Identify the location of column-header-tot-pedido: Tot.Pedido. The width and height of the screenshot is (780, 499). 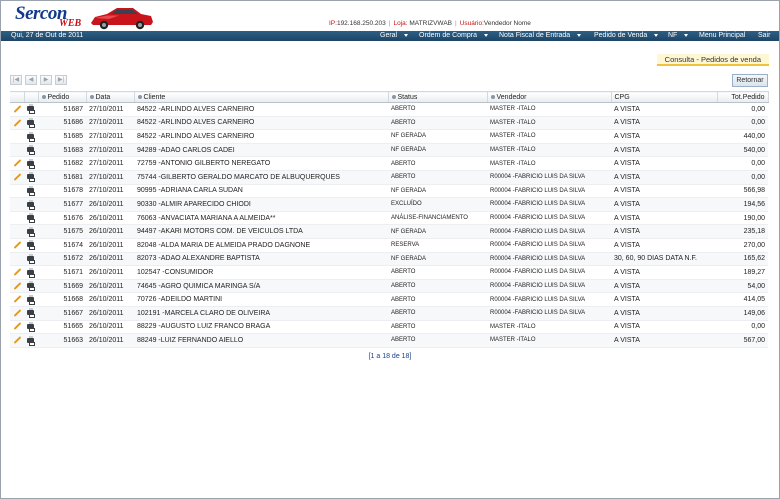
(743, 97).